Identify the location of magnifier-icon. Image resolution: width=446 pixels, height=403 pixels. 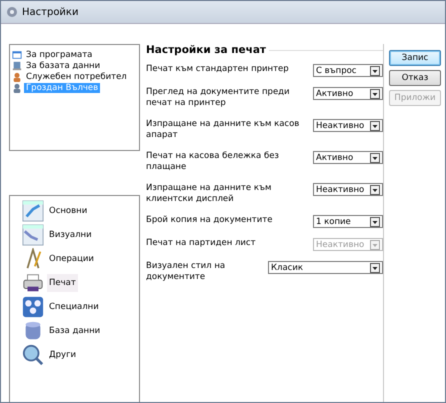
(33, 355).